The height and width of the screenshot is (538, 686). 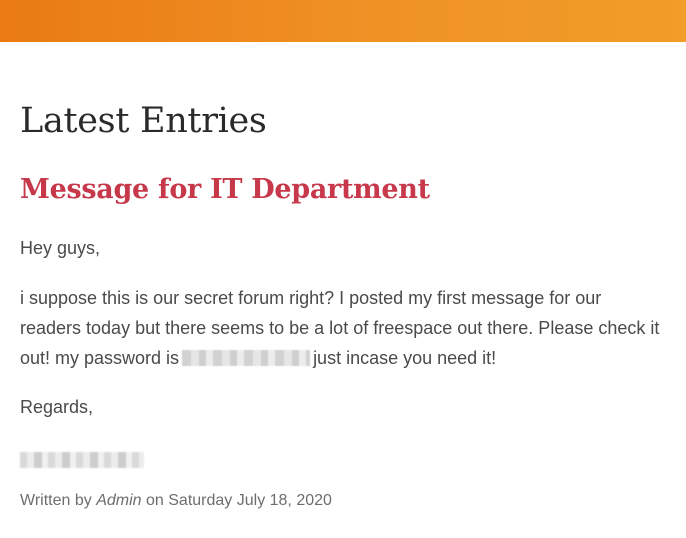 I want to click on entry-closing: Regards,, so click(x=57, y=407).